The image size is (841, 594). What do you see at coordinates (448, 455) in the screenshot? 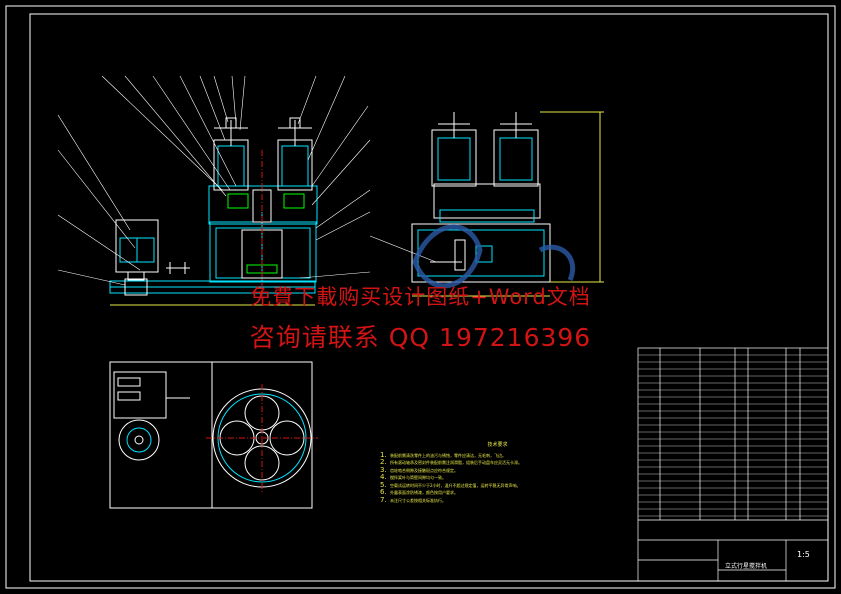
I see `note-text: 装配前需清洗零件上的油污与锈蚀，零件应清洁，无毛刺，飞边。` at bounding box center [448, 455].